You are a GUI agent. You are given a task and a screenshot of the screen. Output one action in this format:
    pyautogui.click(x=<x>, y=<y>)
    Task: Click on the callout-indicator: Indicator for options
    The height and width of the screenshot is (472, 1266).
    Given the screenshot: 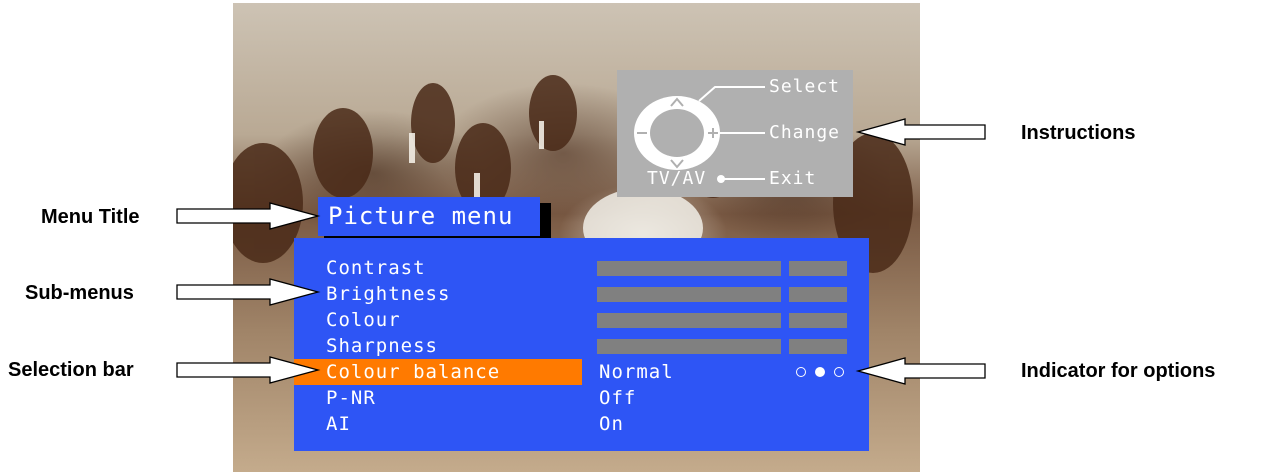 What is the action you would take?
    pyautogui.click(x=1118, y=371)
    